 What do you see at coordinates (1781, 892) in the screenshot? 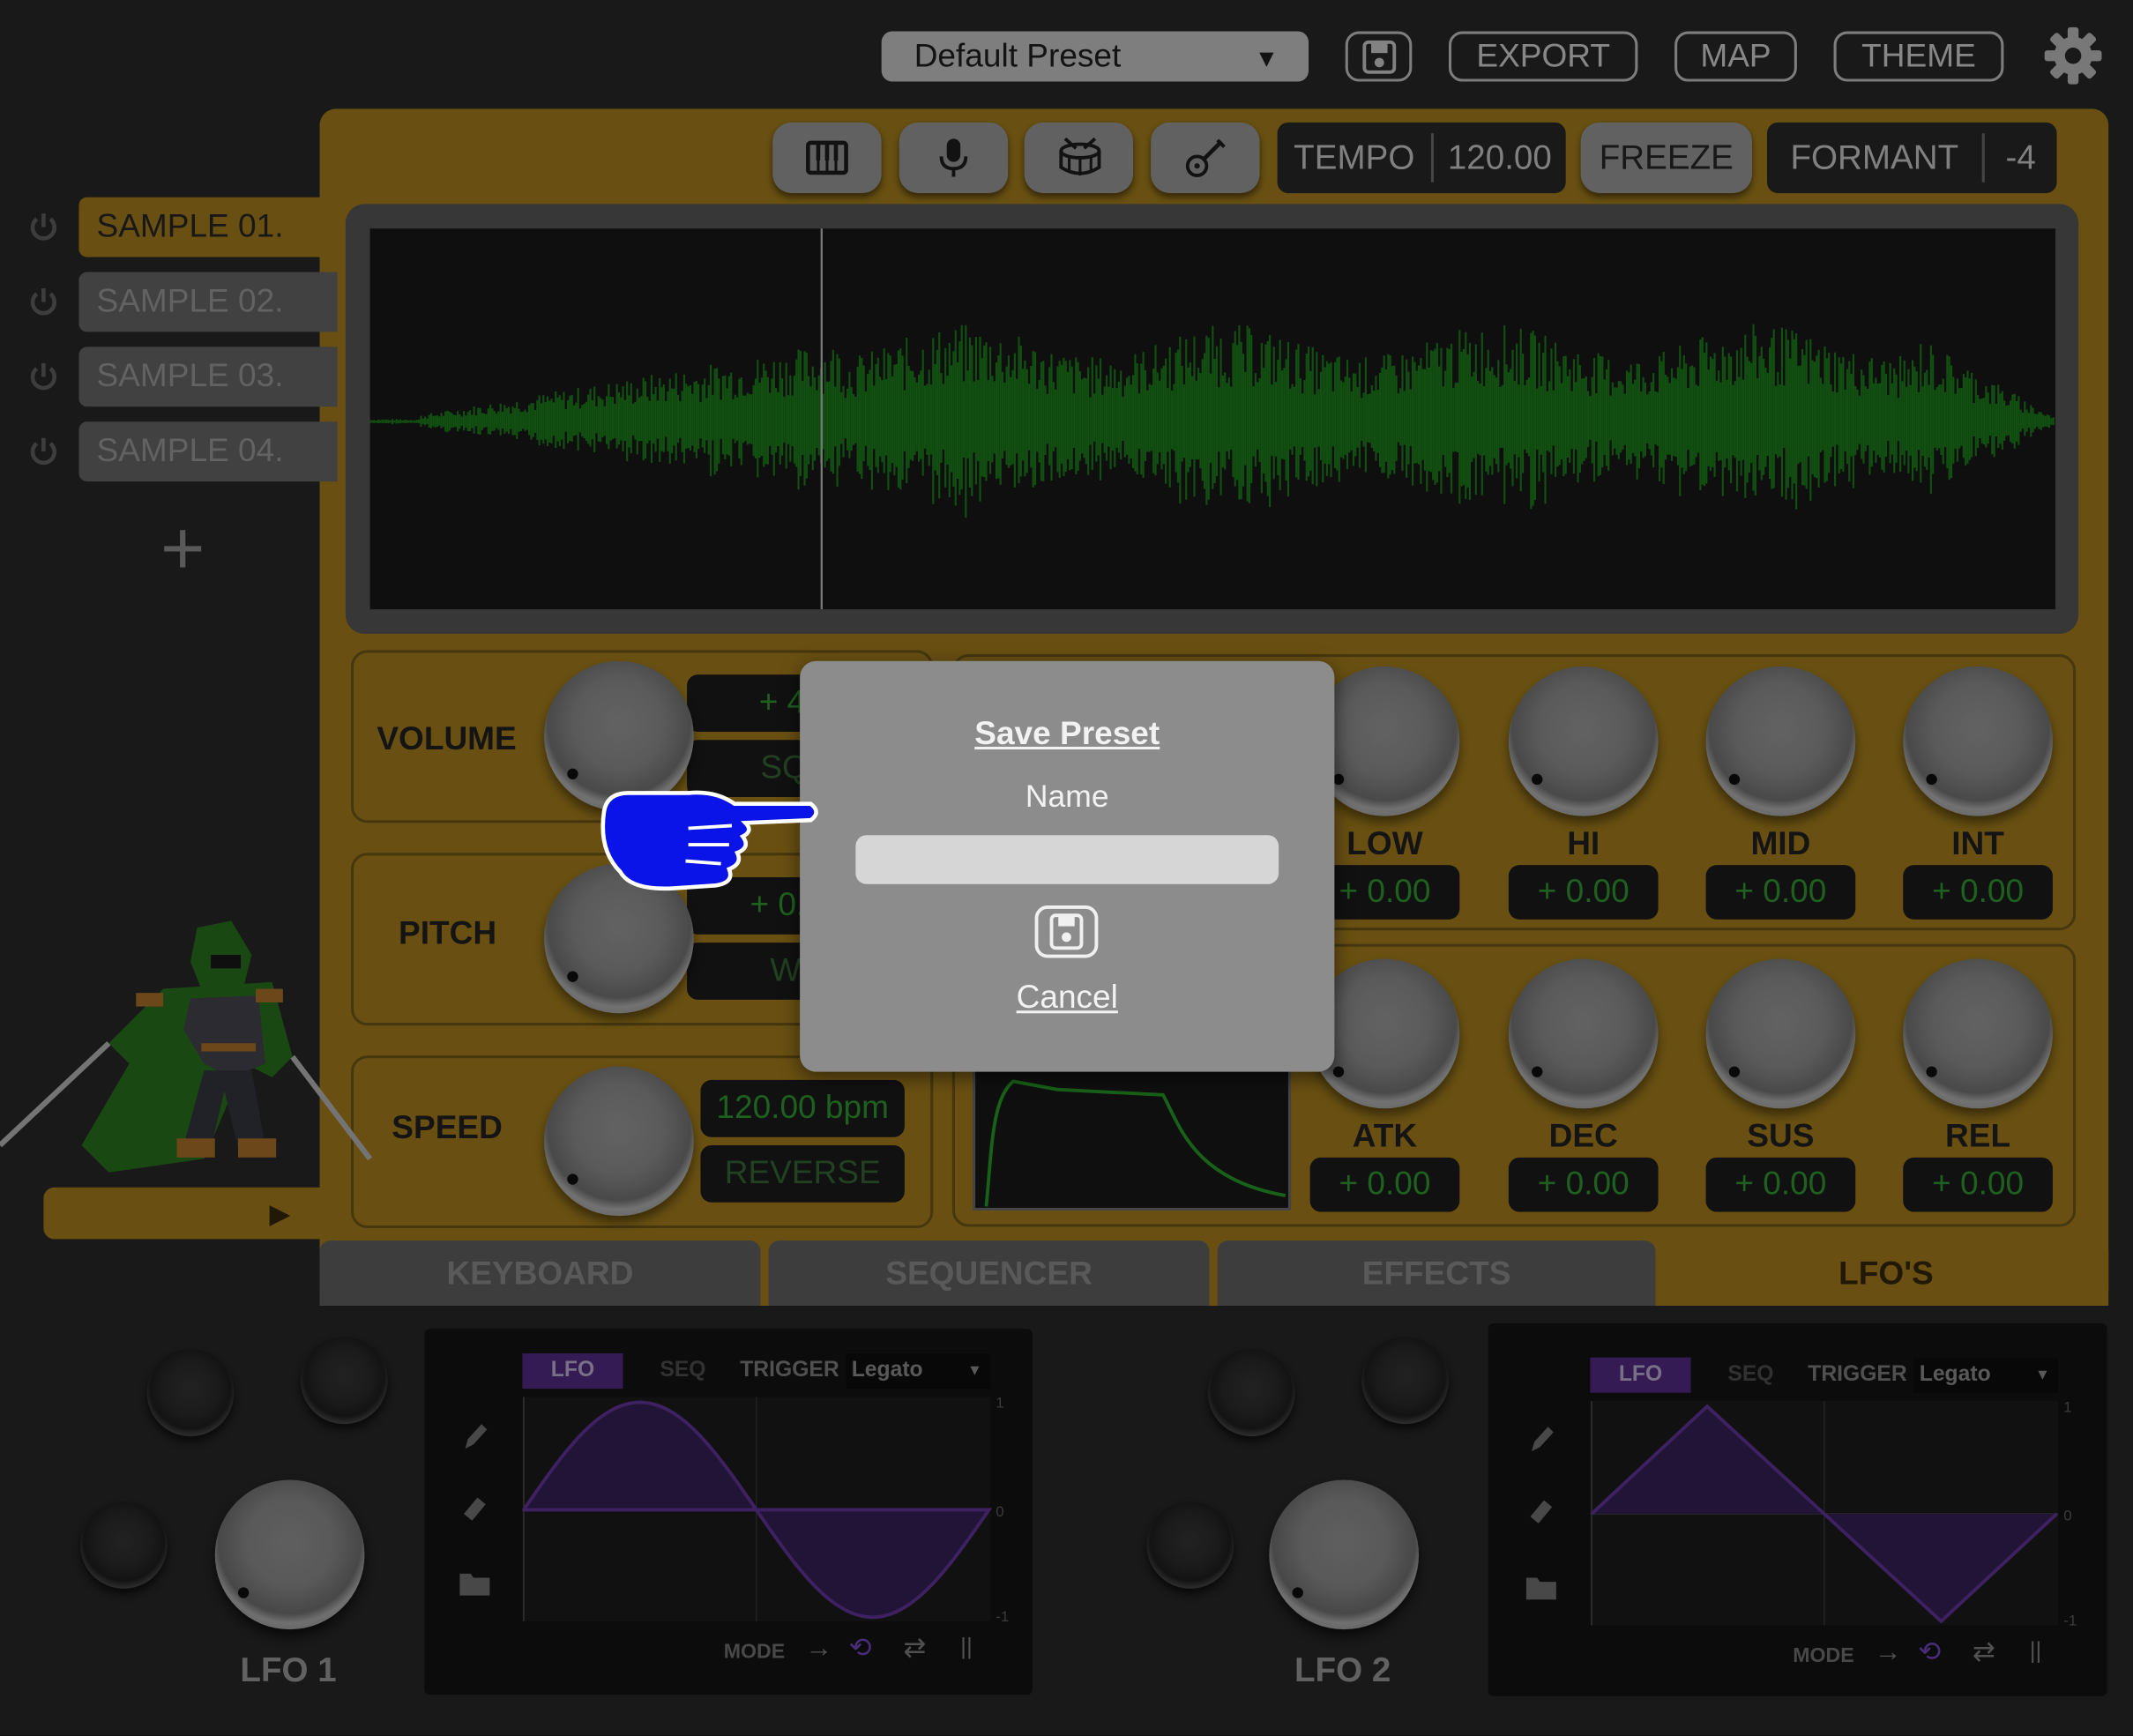
I see `eq-mid-value: + 0.00` at bounding box center [1781, 892].